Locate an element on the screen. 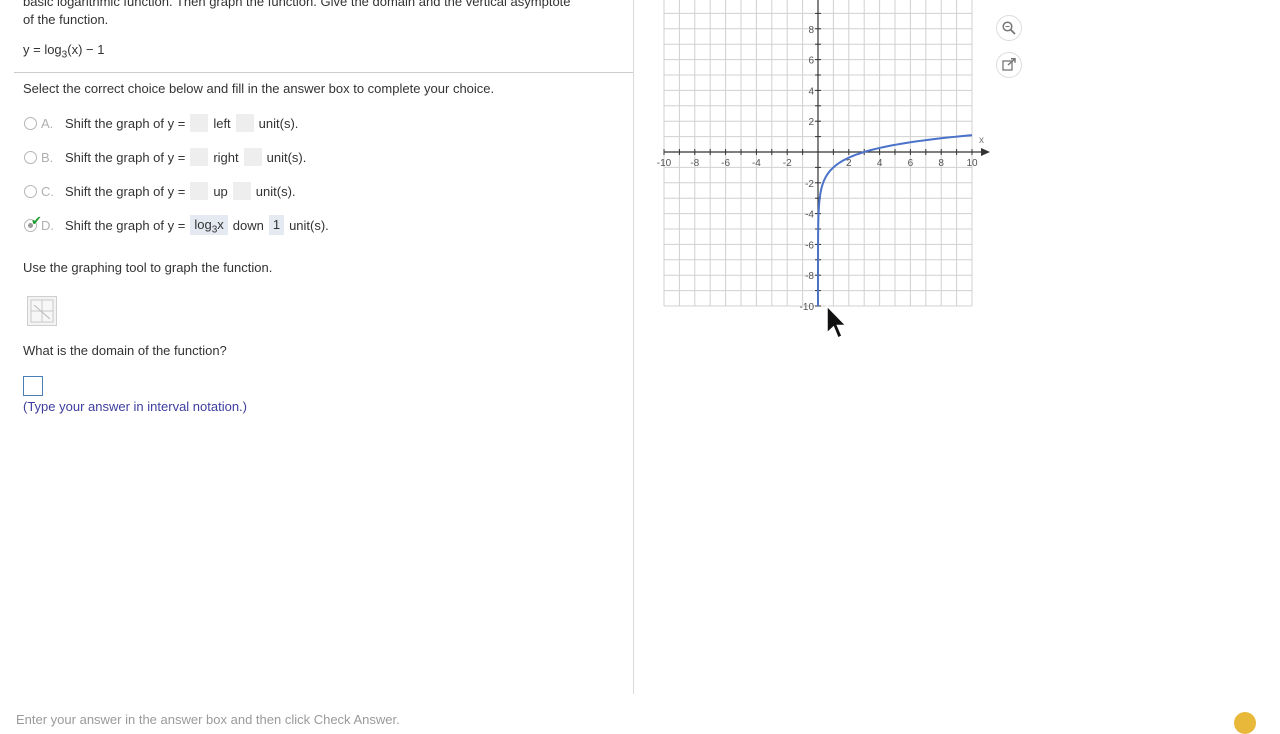 Image resolution: width=1280 pixels, height=734 pixels. zoom-button is located at coordinates (1009, 28).